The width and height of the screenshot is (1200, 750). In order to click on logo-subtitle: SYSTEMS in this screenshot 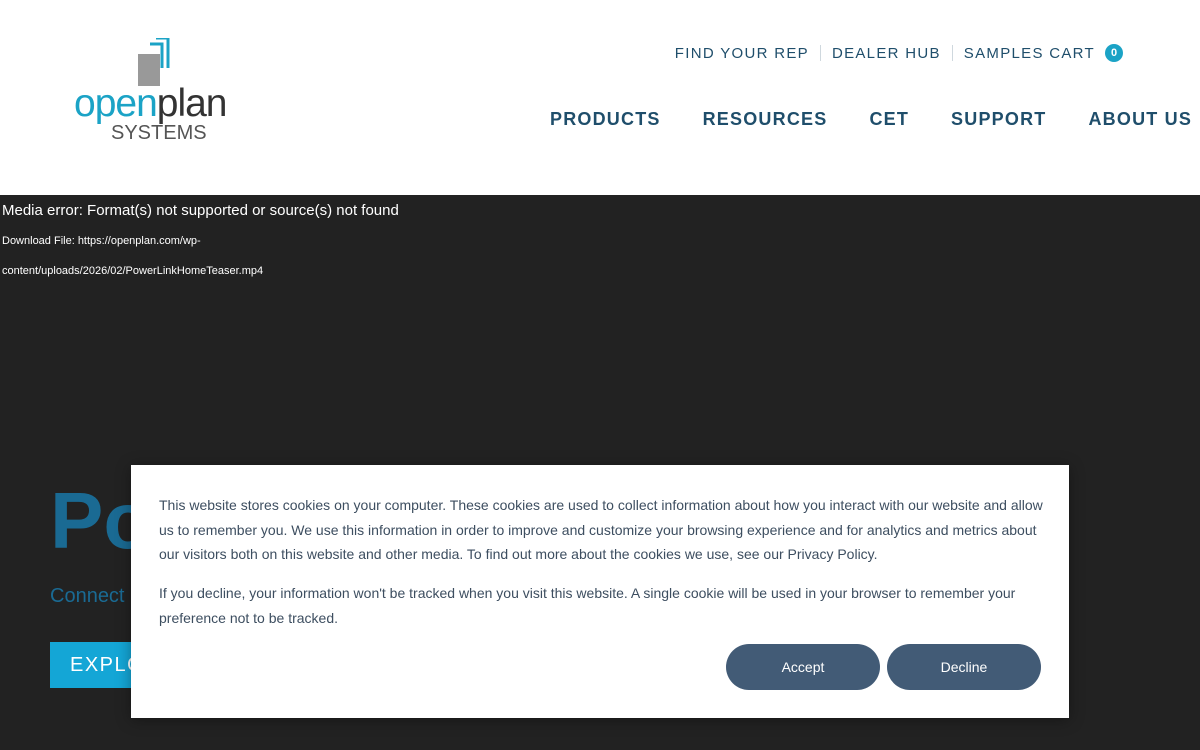, I will do `click(159, 133)`.